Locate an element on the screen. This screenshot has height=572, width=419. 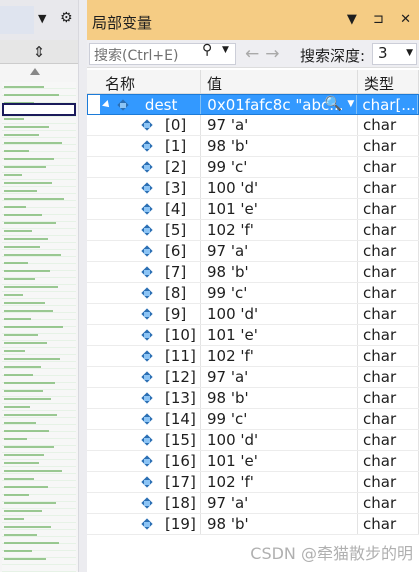
table-row: [9] 100 'd' char is located at coordinates (253, 314).